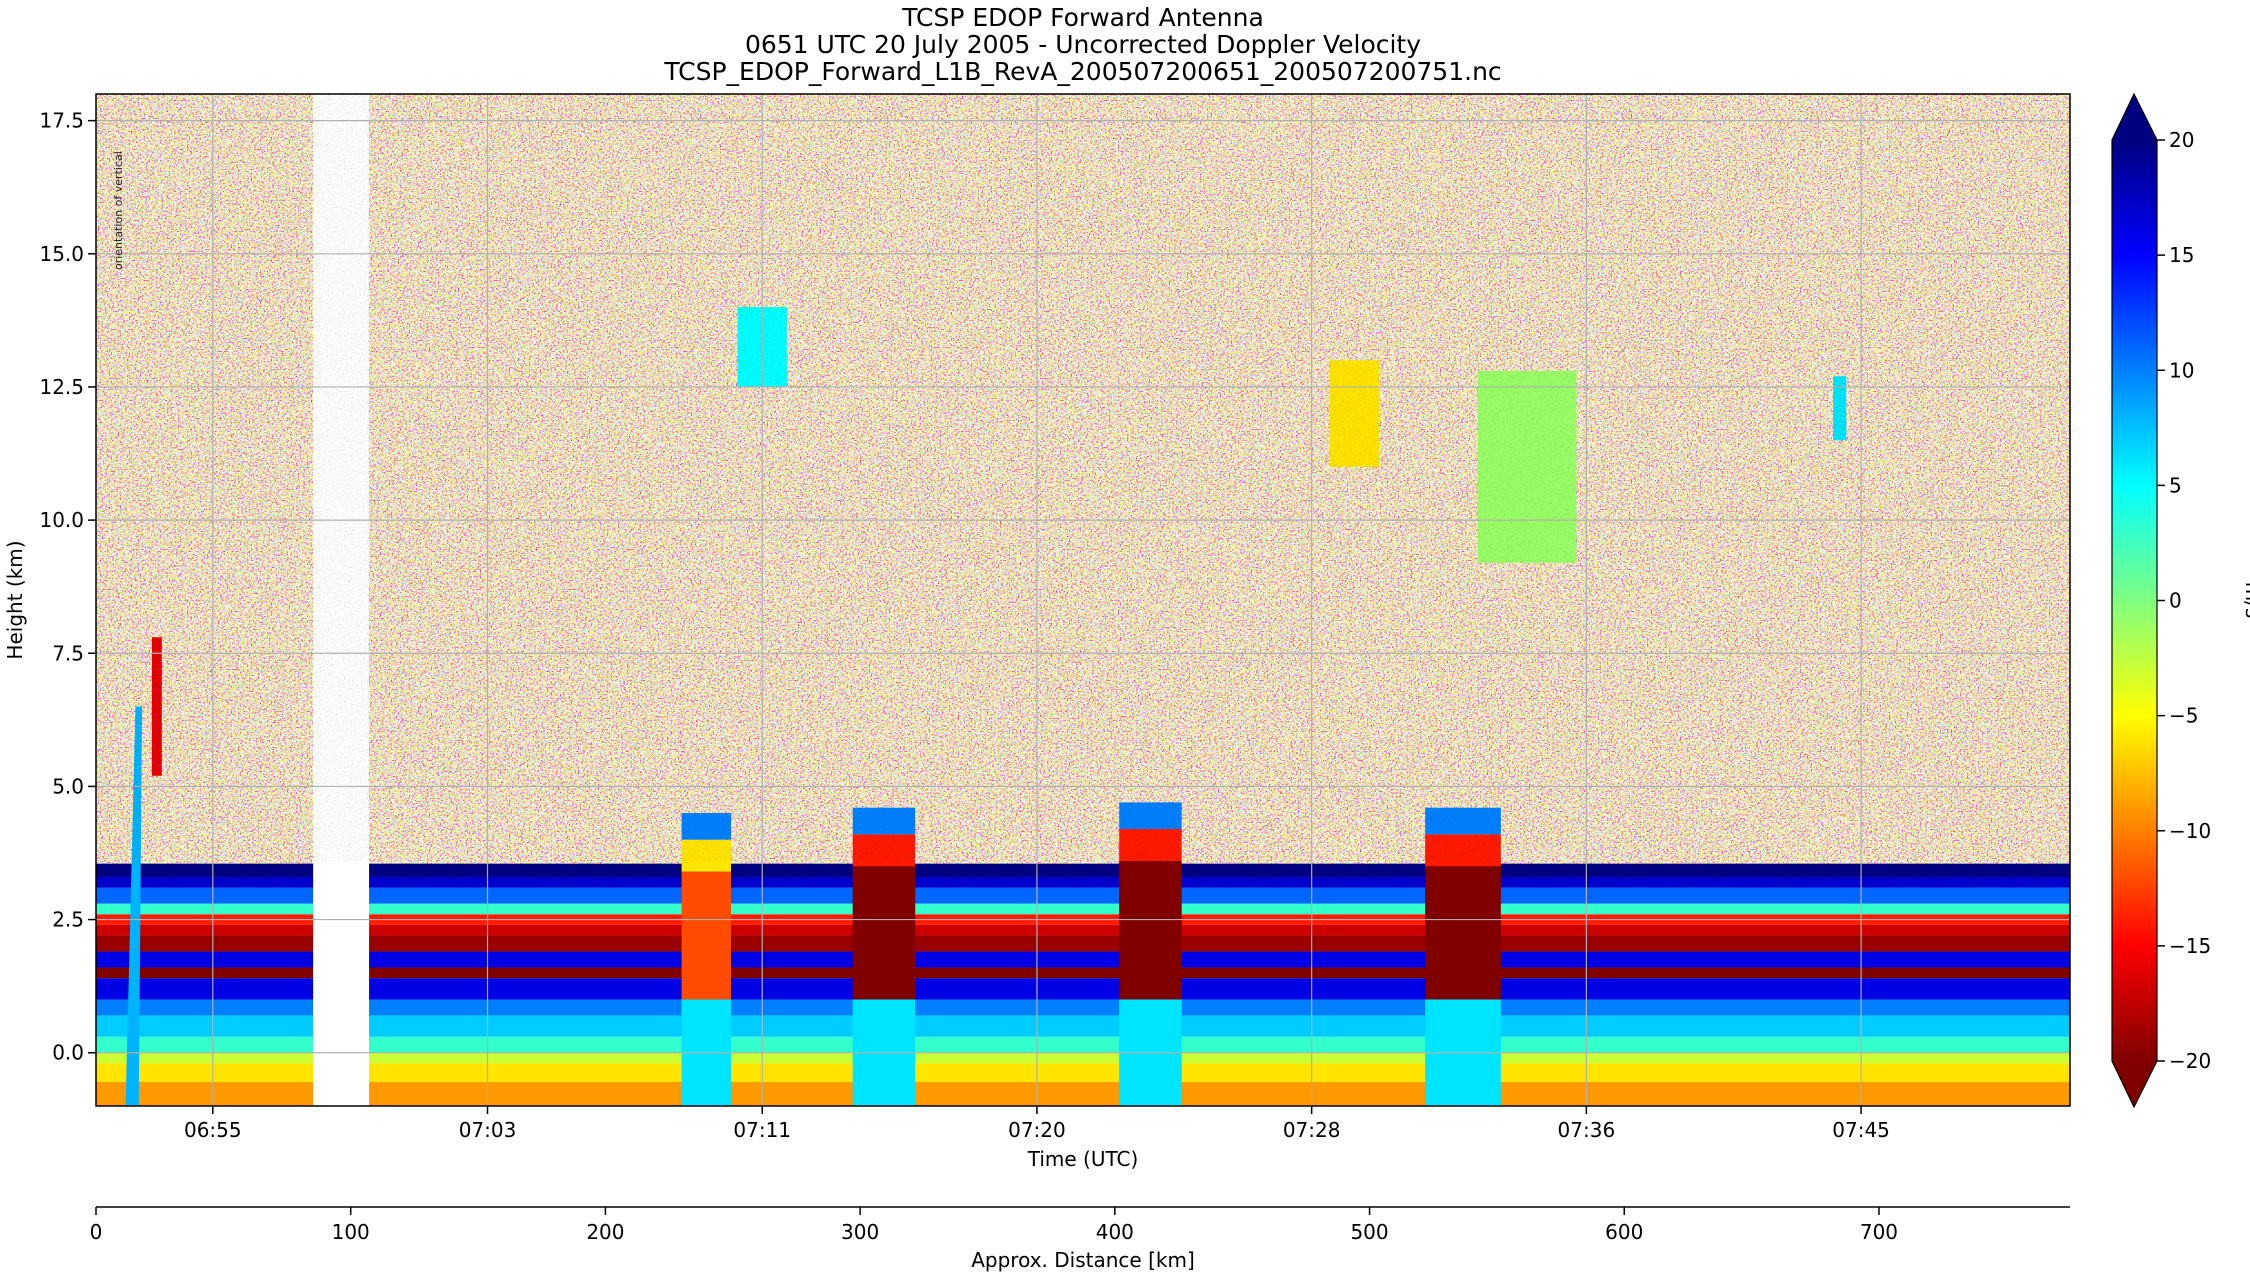 This screenshot has width=2250, height=1275. Describe the element at coordinates (1879, 1232) in the screenshot. I see `distance-tick-label: 700` at that location.